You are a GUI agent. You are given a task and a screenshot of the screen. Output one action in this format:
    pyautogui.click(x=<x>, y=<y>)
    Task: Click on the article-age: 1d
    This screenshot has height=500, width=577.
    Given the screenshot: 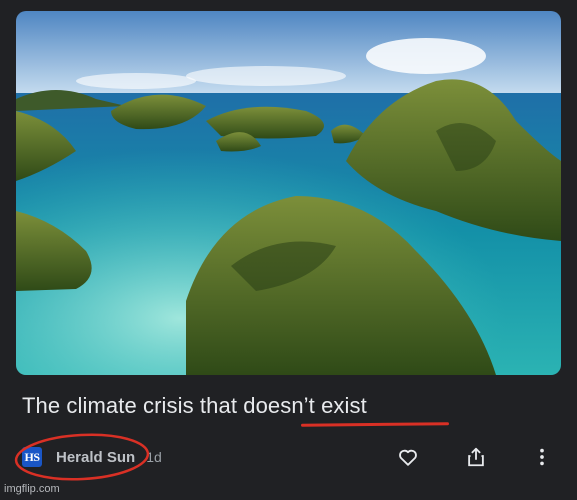 What is the action you would take?
    pyautogui.click(x=154, y=457)
    